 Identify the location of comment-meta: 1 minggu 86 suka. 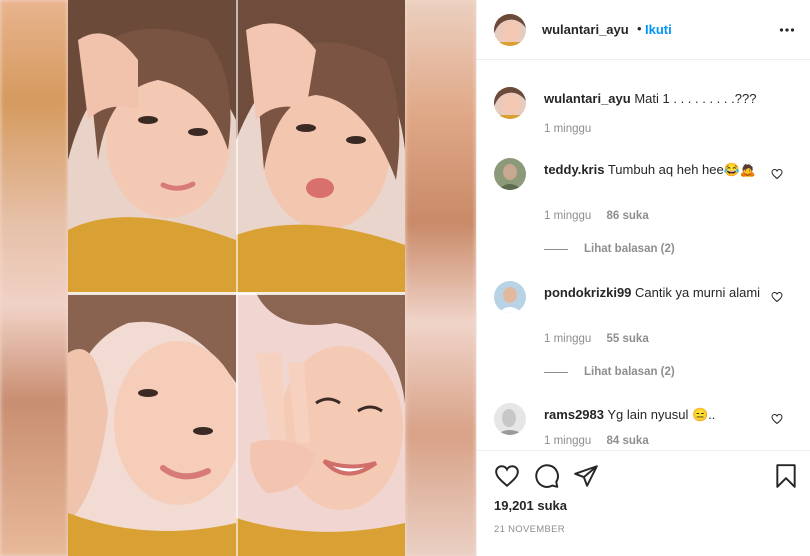
(602, 216).